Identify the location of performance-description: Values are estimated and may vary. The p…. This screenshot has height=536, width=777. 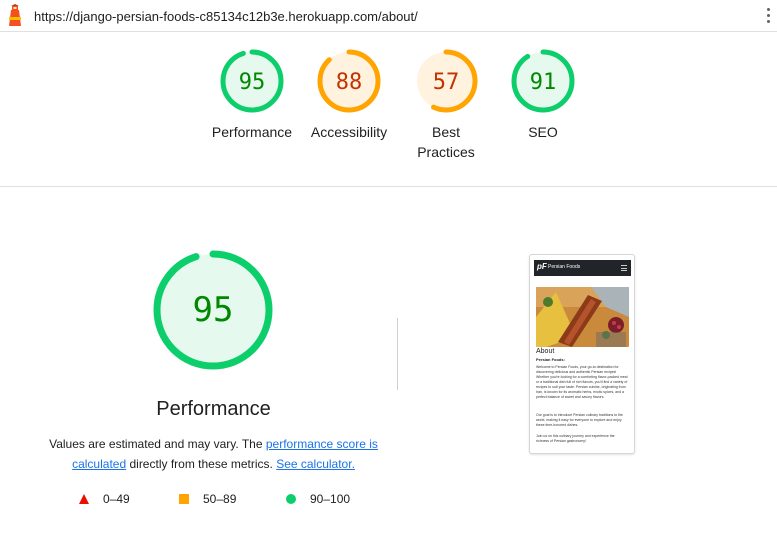
(213, 454).